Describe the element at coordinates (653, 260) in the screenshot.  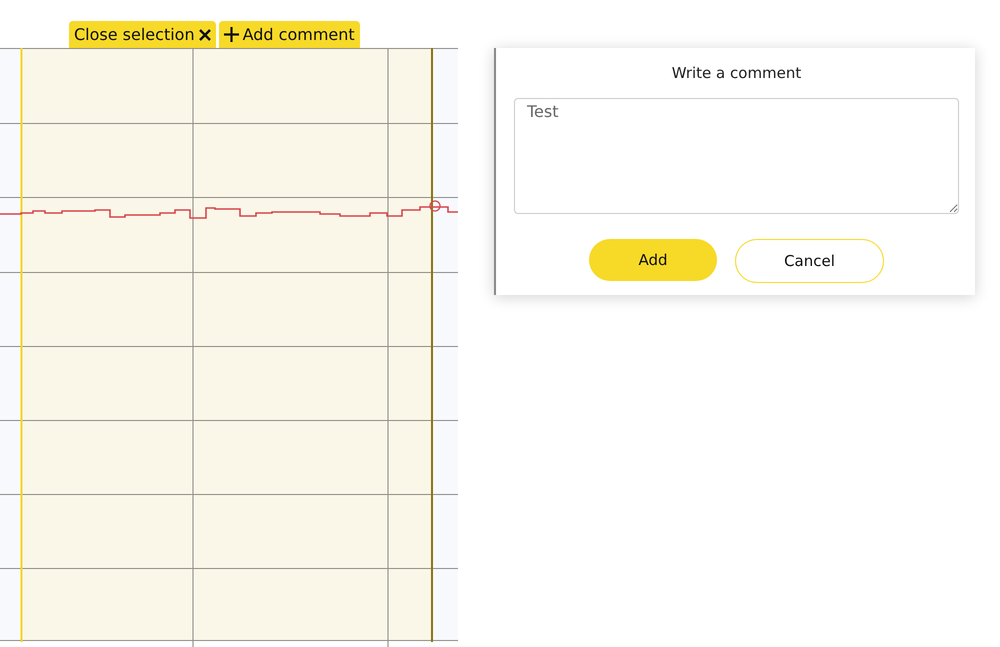
I see `add-button: Add` at that location.